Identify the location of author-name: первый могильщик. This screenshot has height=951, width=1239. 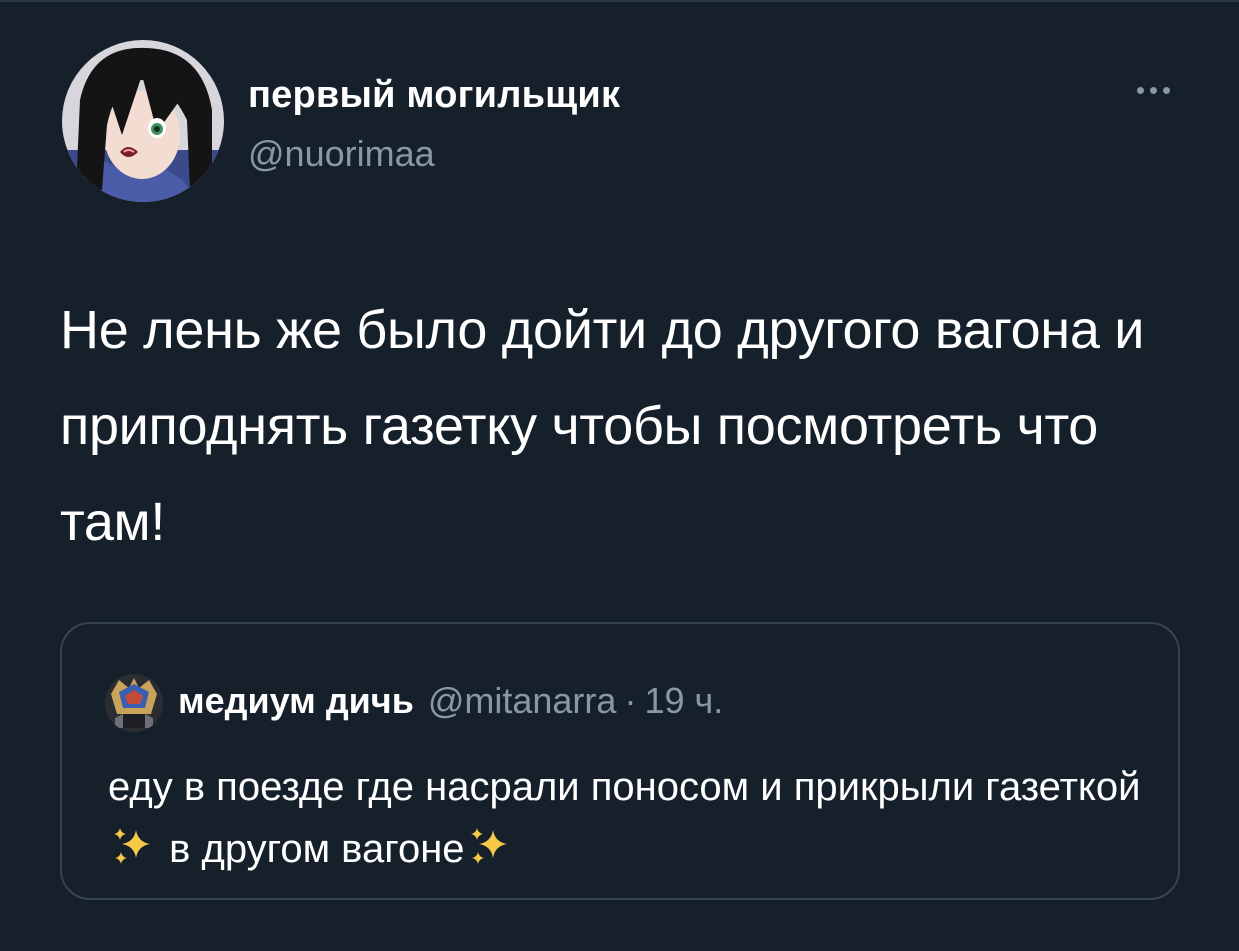
(434, 95).